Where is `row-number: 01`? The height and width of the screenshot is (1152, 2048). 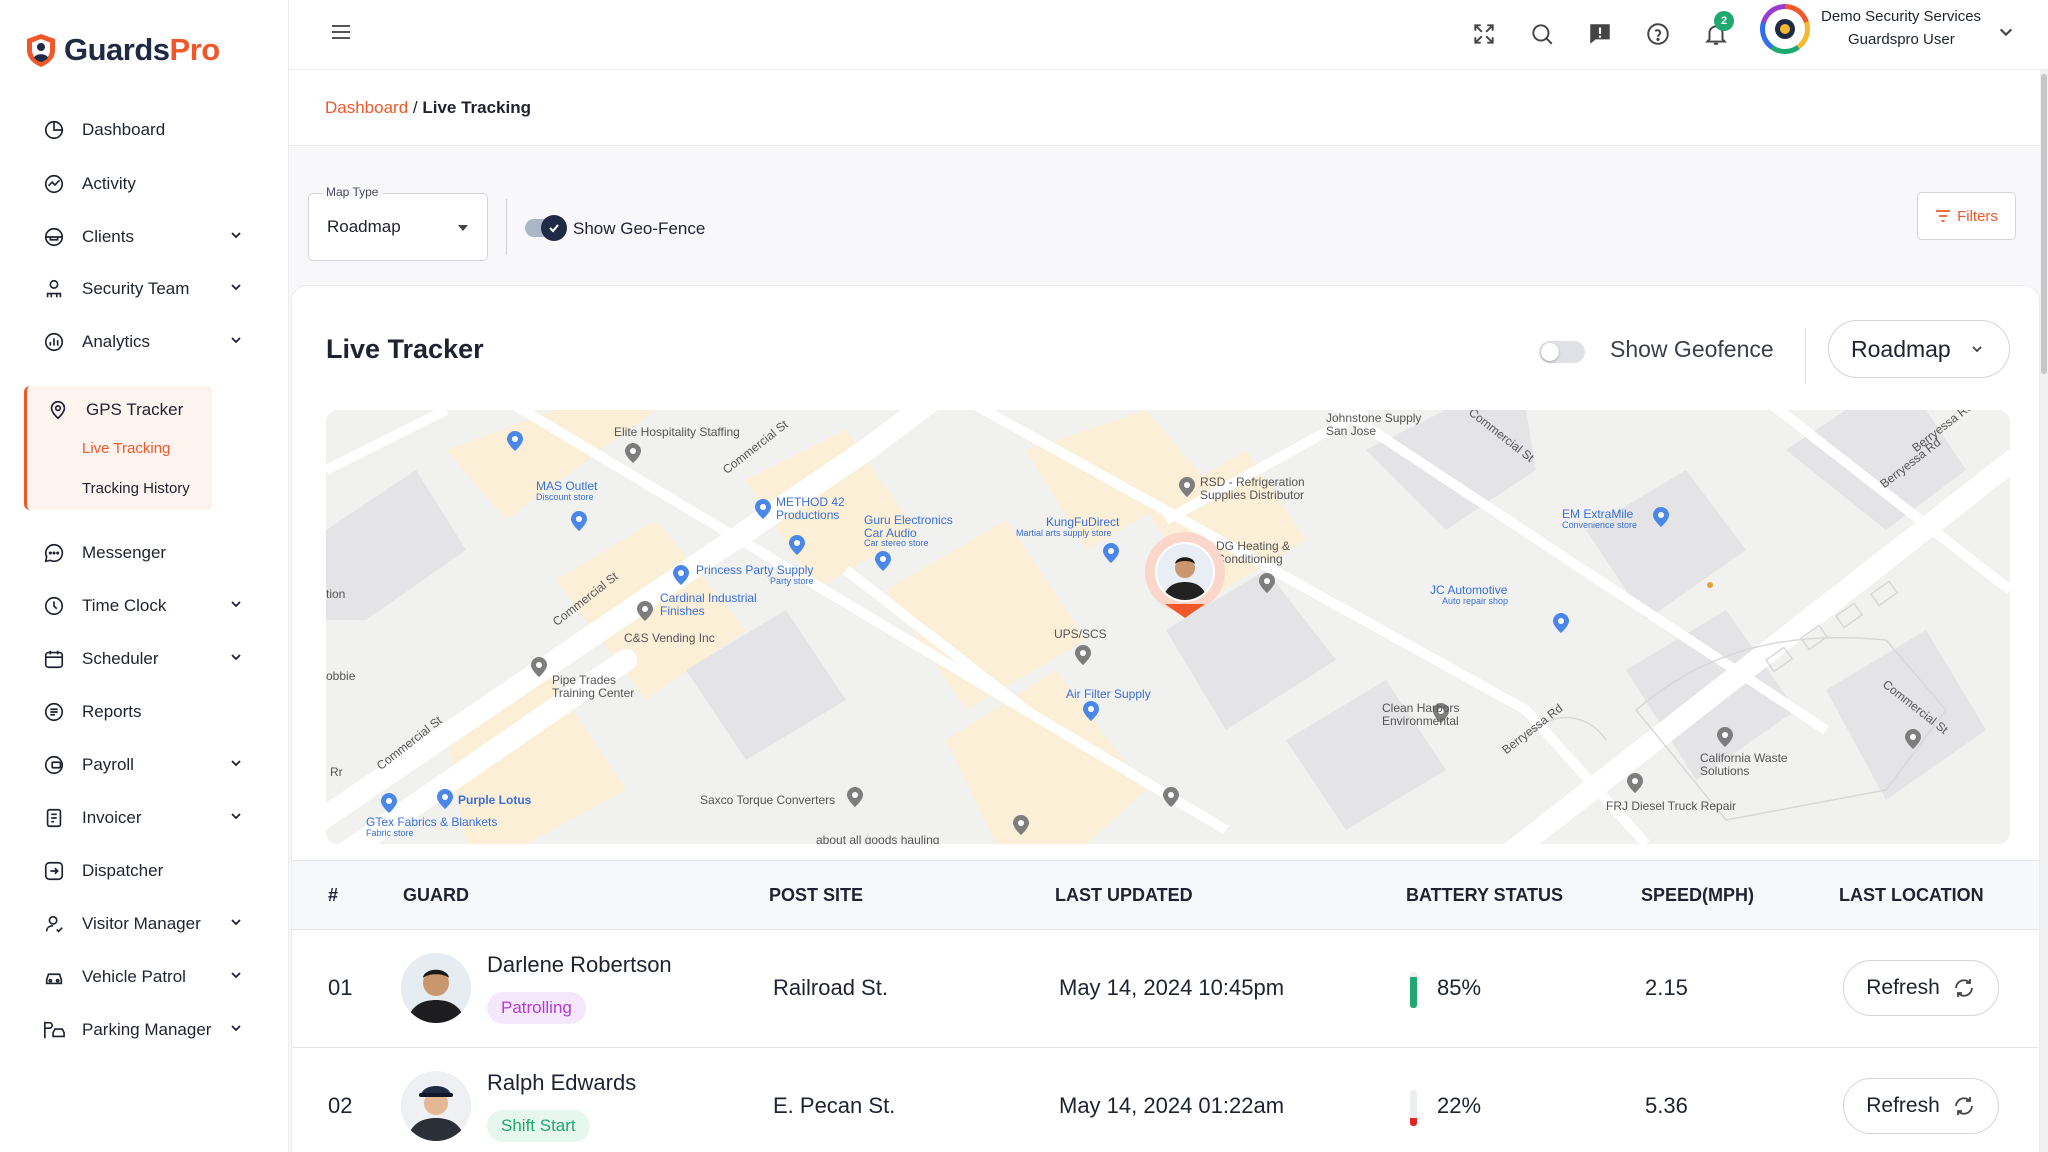
row-number: 01 is located at coordinates (340, 987).